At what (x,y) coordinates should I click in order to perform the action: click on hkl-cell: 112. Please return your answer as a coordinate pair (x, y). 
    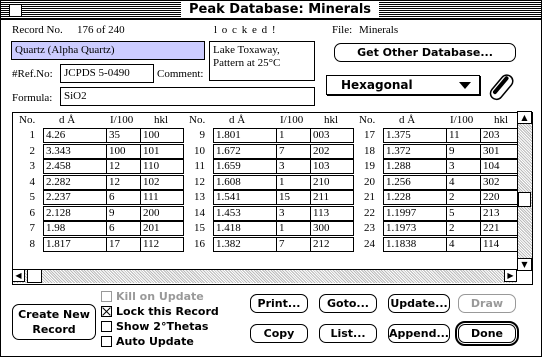
    Looking at the image, I should click on (162, 244).